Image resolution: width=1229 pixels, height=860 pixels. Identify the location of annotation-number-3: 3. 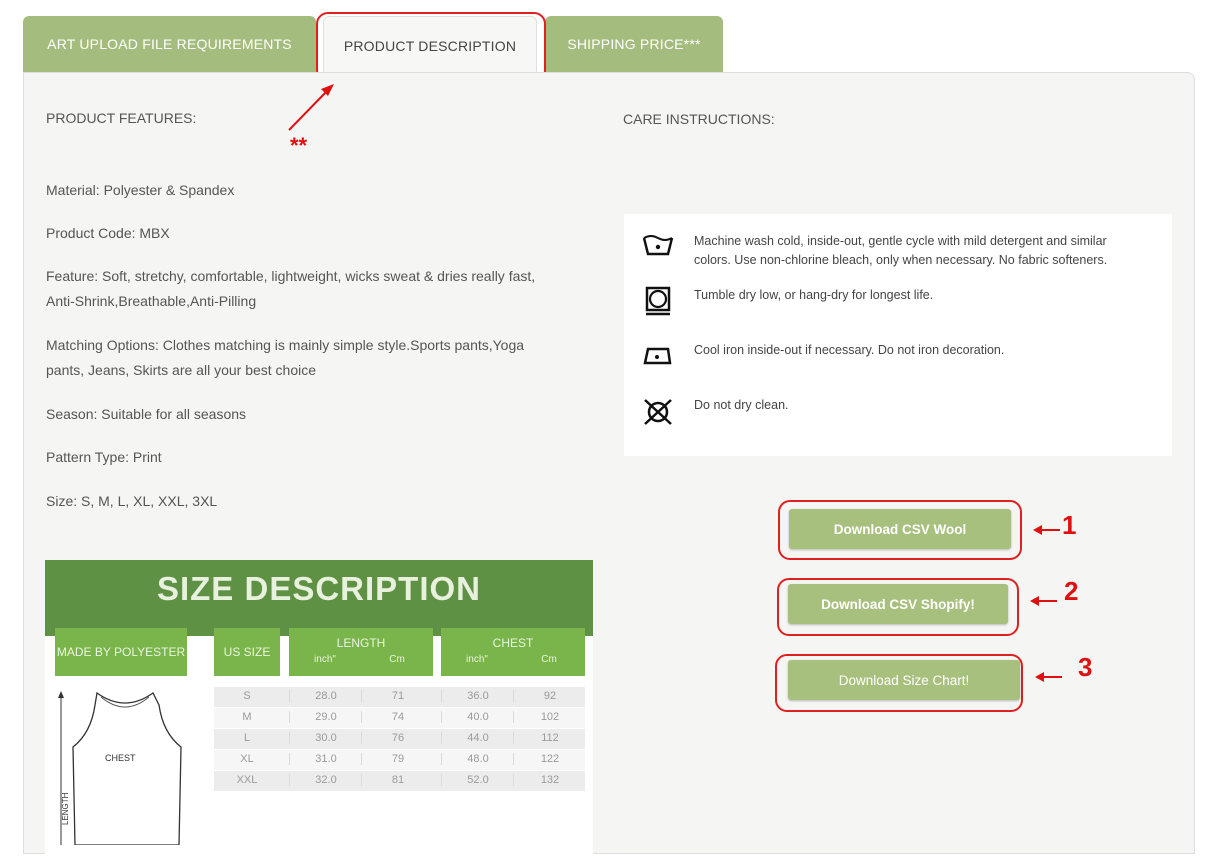
(1085, 667).